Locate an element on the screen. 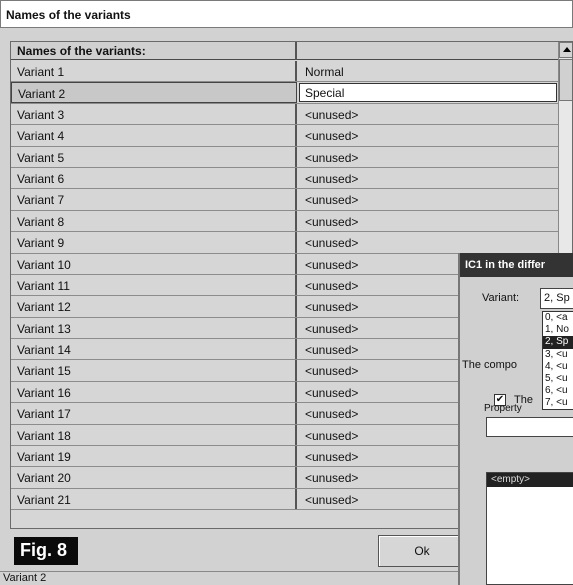 Image resolution: width=573 pixels, height=585 pixels. variant-name-cell: Variant 8 is located at coordinates (154, 221).